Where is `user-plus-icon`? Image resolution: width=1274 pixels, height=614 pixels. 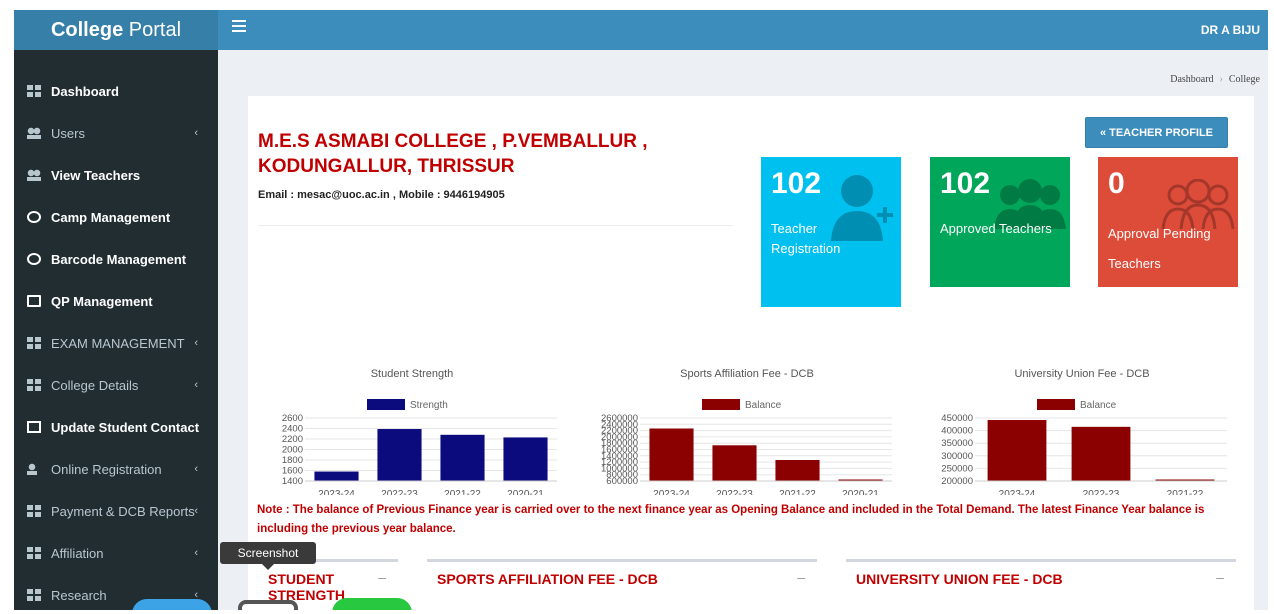 user-plus-icon is located at coordinates (34, 469).